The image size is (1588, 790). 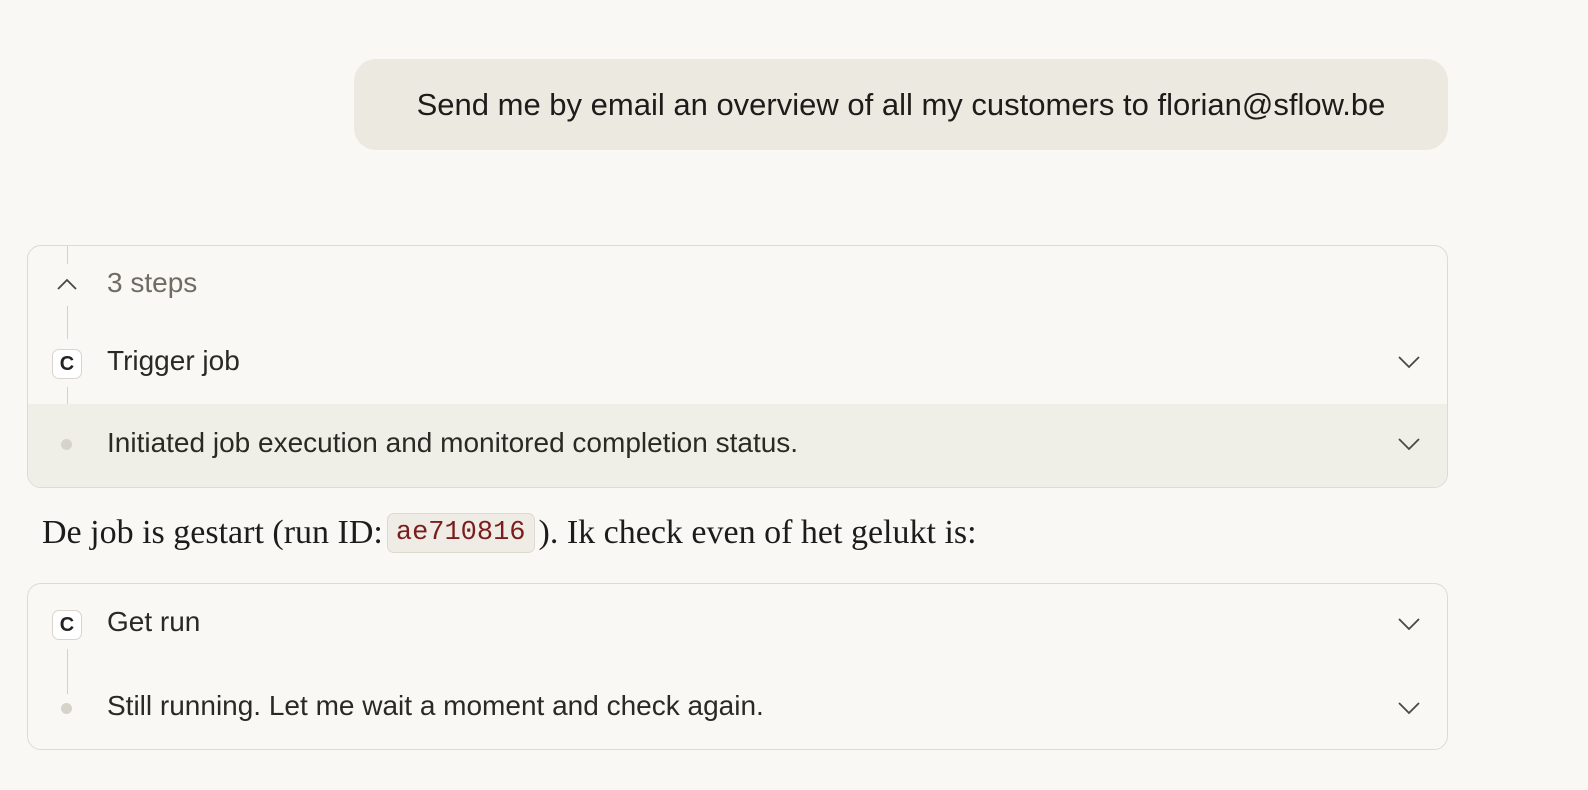 I want to click on chevron-up-icon, so click(x=67, y=284).